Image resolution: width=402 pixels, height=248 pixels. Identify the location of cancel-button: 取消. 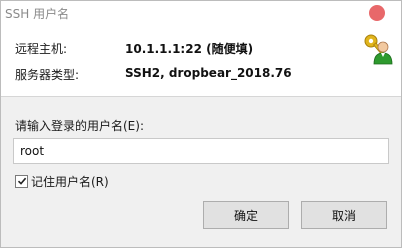
(344, 215).